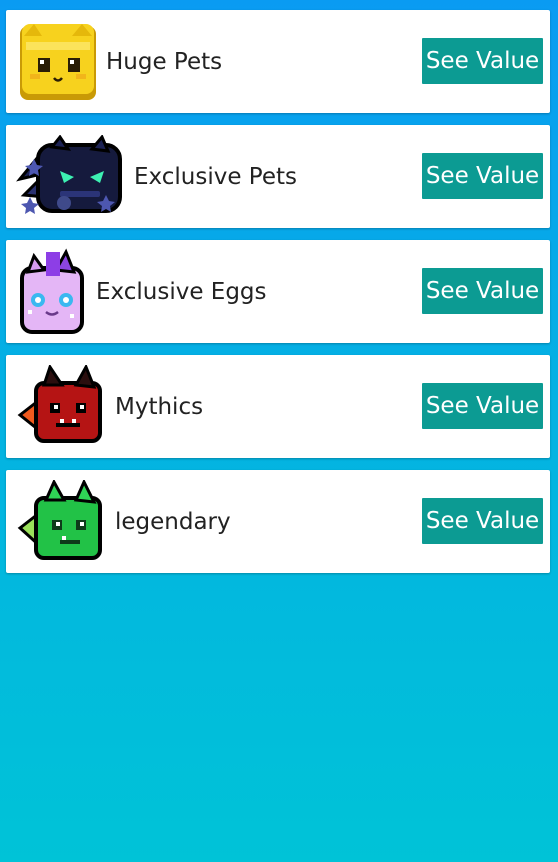  What do you see at coordinates (215, 176) in the screenshot?
I see `category-label: Exclusive Pets` at bounding box center [215, 176].